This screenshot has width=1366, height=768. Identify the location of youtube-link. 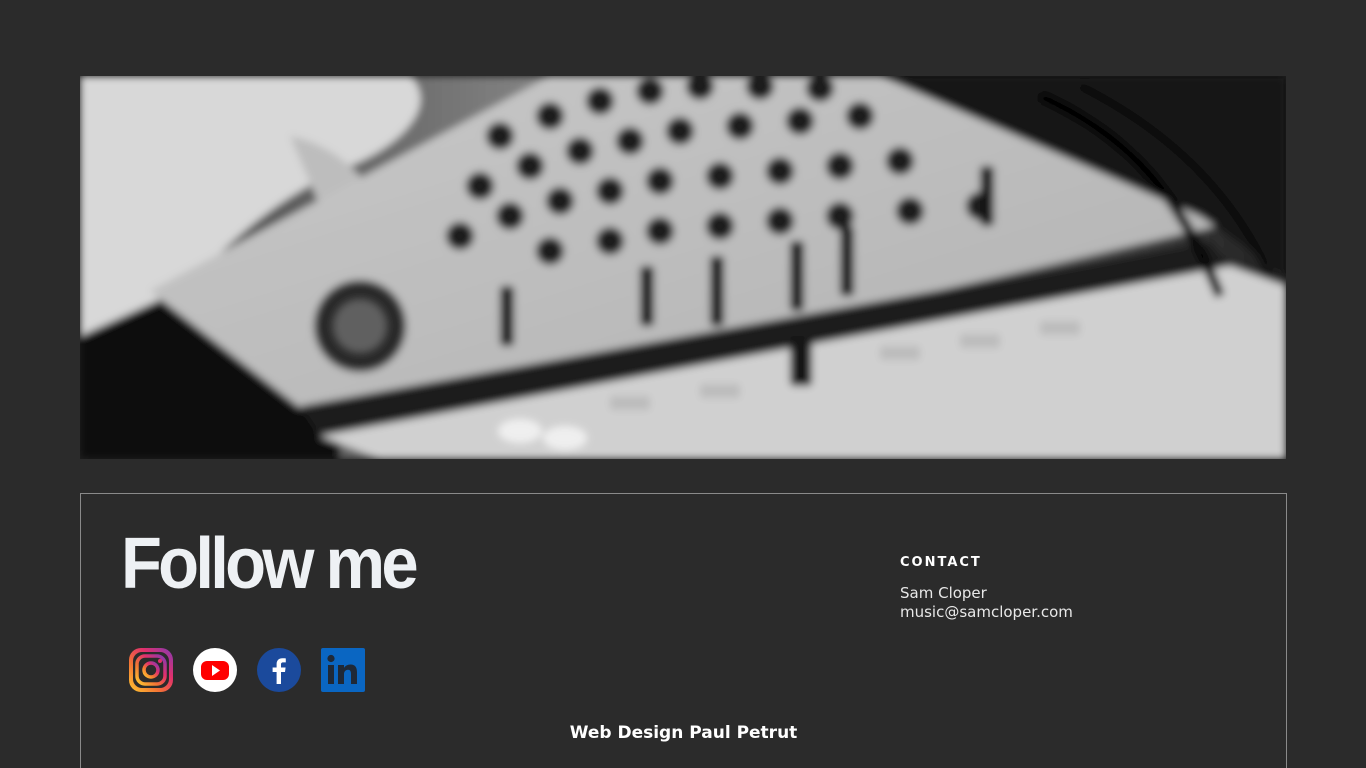
(215, 670).